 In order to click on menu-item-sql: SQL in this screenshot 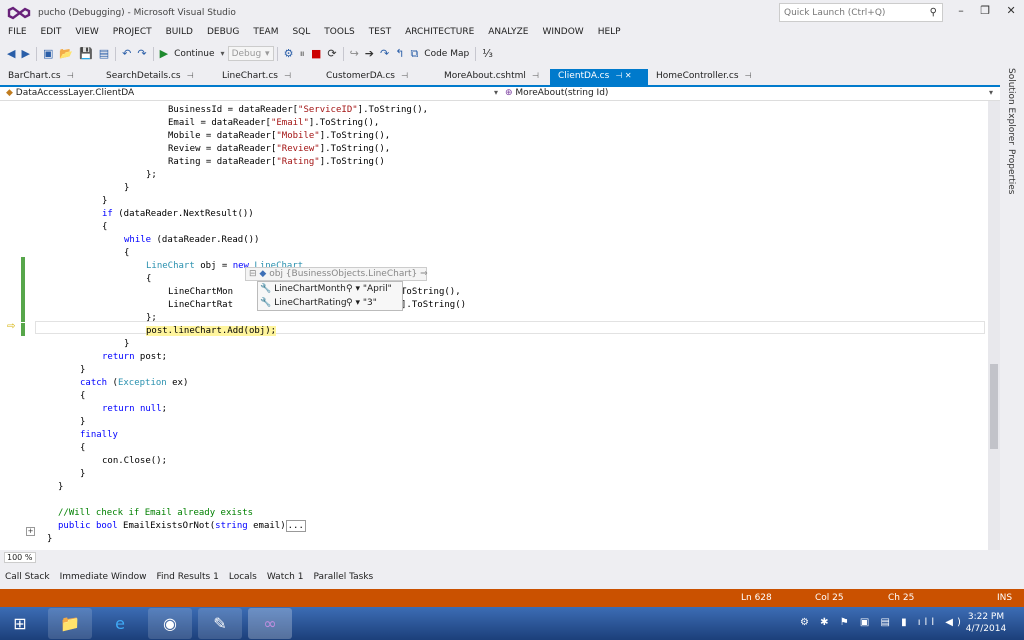, I will do `click(300, 34)`.